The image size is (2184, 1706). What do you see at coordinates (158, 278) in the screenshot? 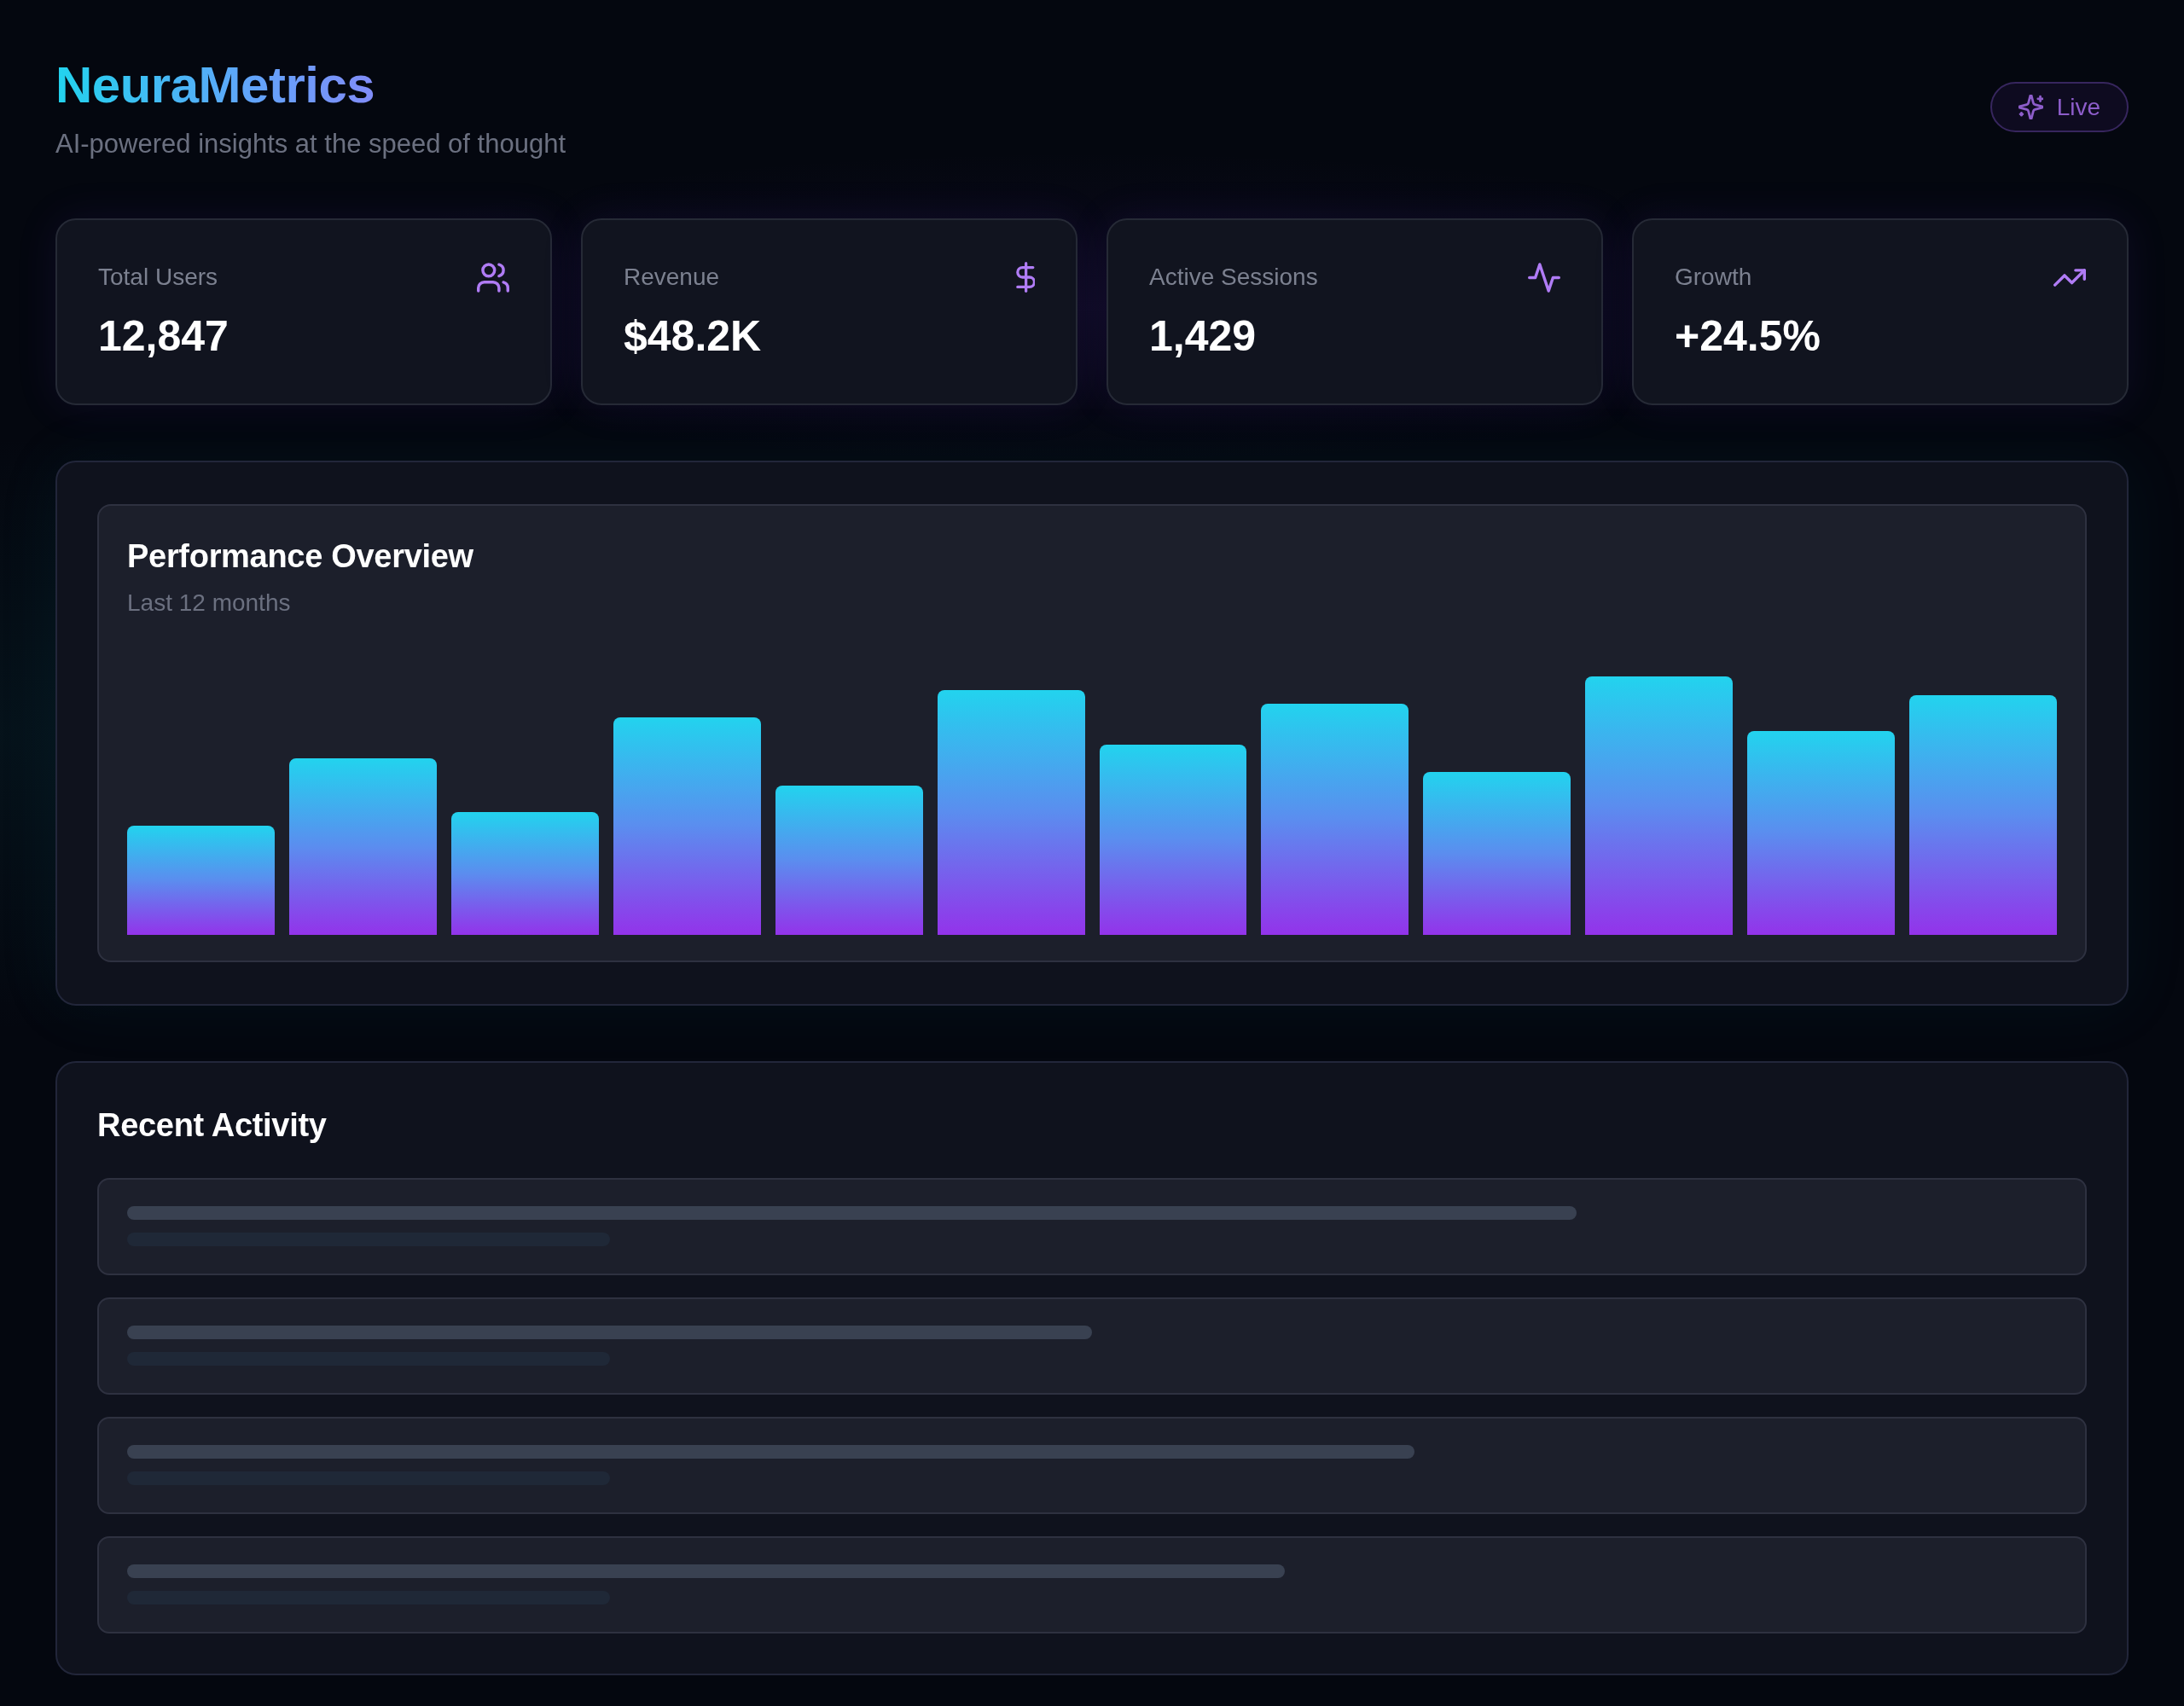
I see `stat-label: Total Users` at bounding box center [158, 278].